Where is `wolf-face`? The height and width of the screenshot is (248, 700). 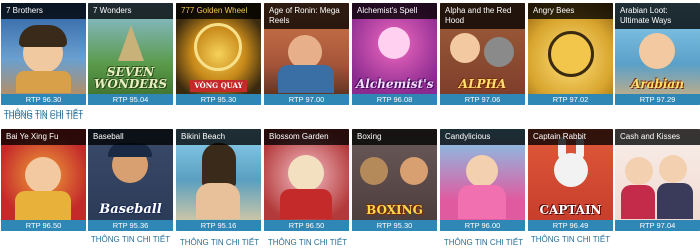 wolf-face is located at coordinates (499, 52).